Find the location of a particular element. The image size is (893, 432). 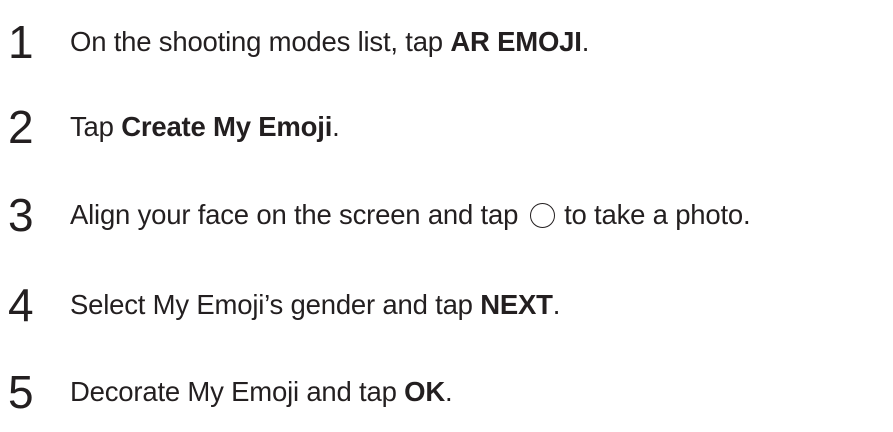

shutter-circle-icon is located at coordinates (542, 215).